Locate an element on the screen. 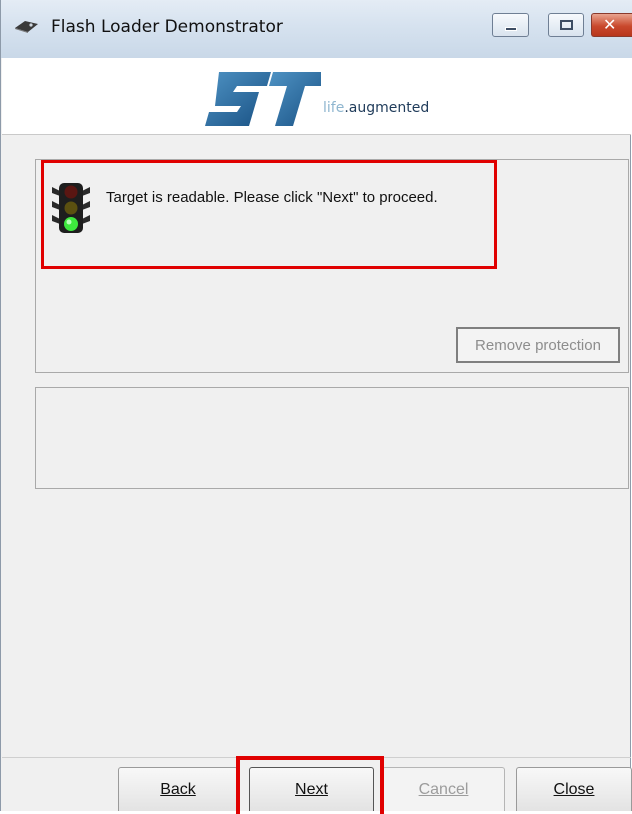 The width and height of the screenshot is (632, 814). header-banner: life.augmented is located at coordinates (316, 96).